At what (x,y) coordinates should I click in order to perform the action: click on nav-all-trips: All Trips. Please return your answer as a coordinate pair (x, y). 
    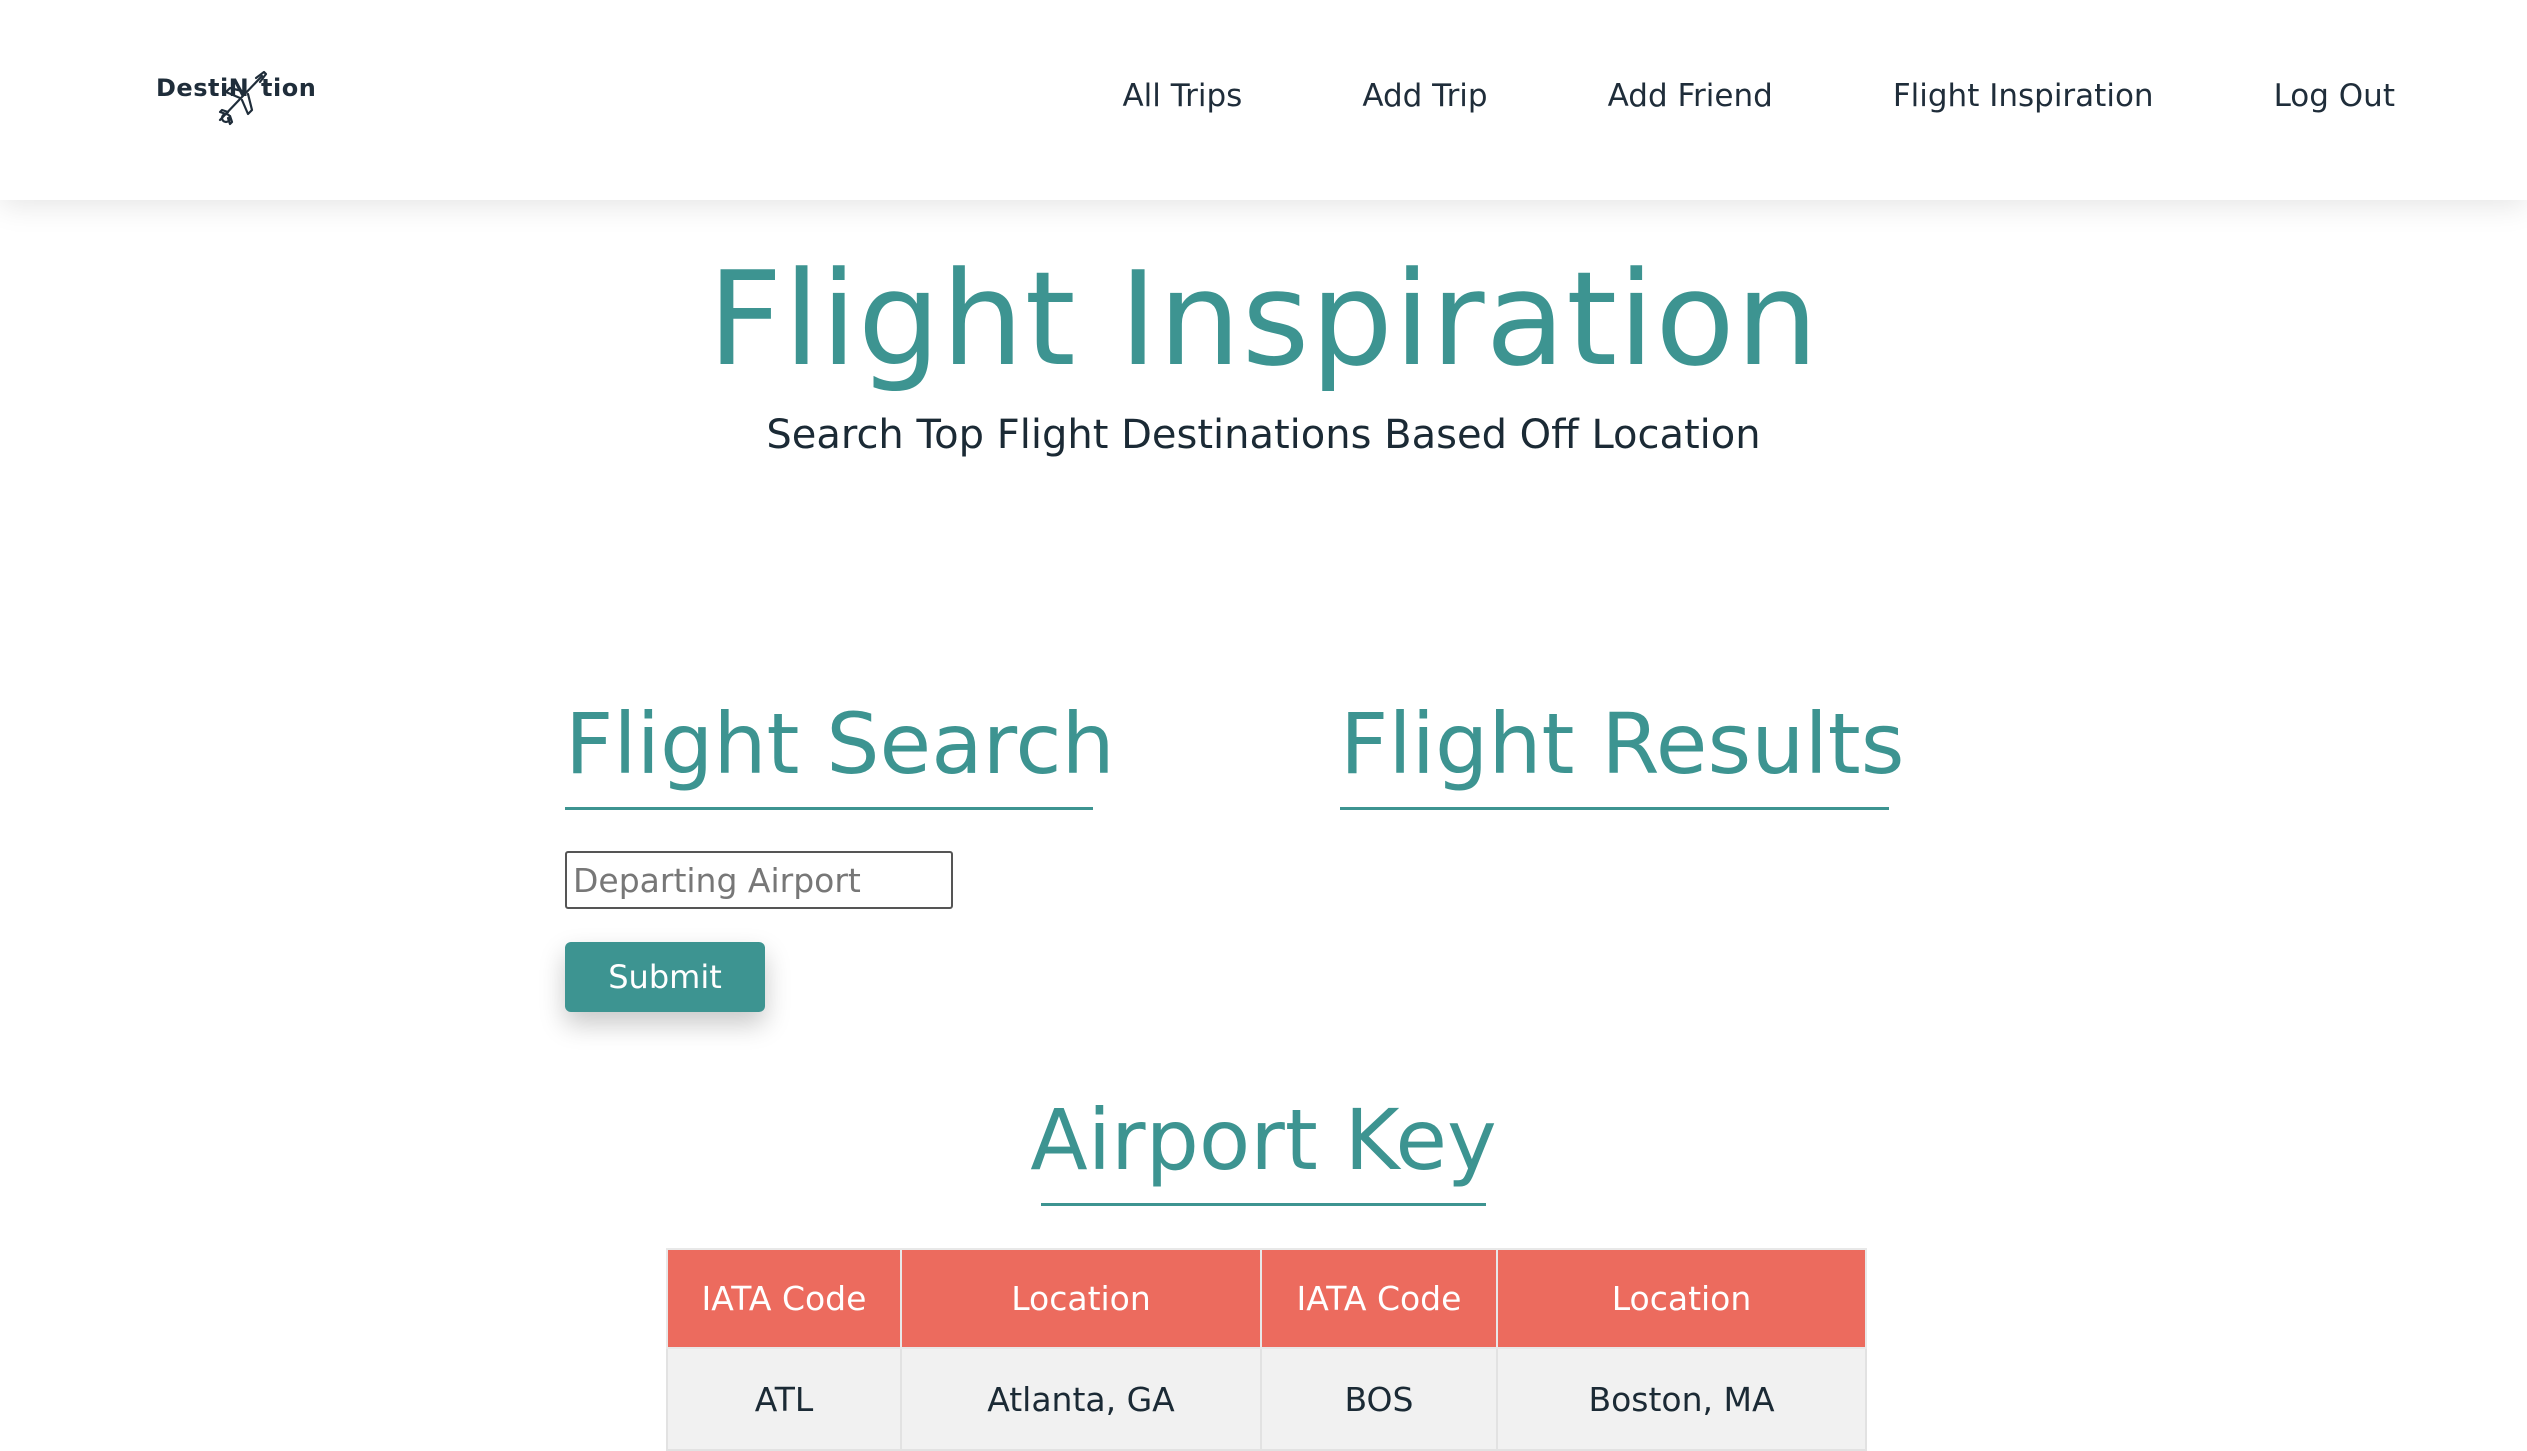
    Looking at the image, I should click on (1182, 96).